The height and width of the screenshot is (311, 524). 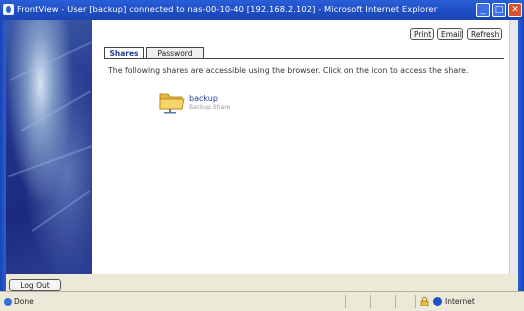 What do you see at coordinates (210, 107) in the screenshot?
I see `share-description: Backup Share` at bounding box center [210, 107].